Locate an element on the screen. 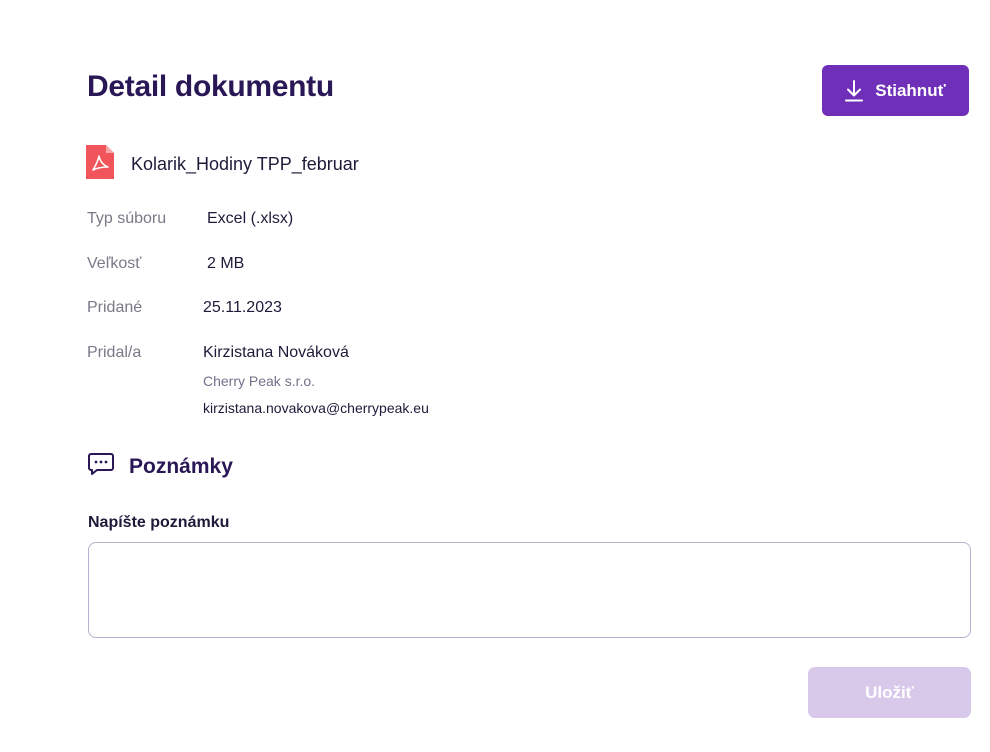  file-type-label: Typ súboru is located at coordinates (127, 218).